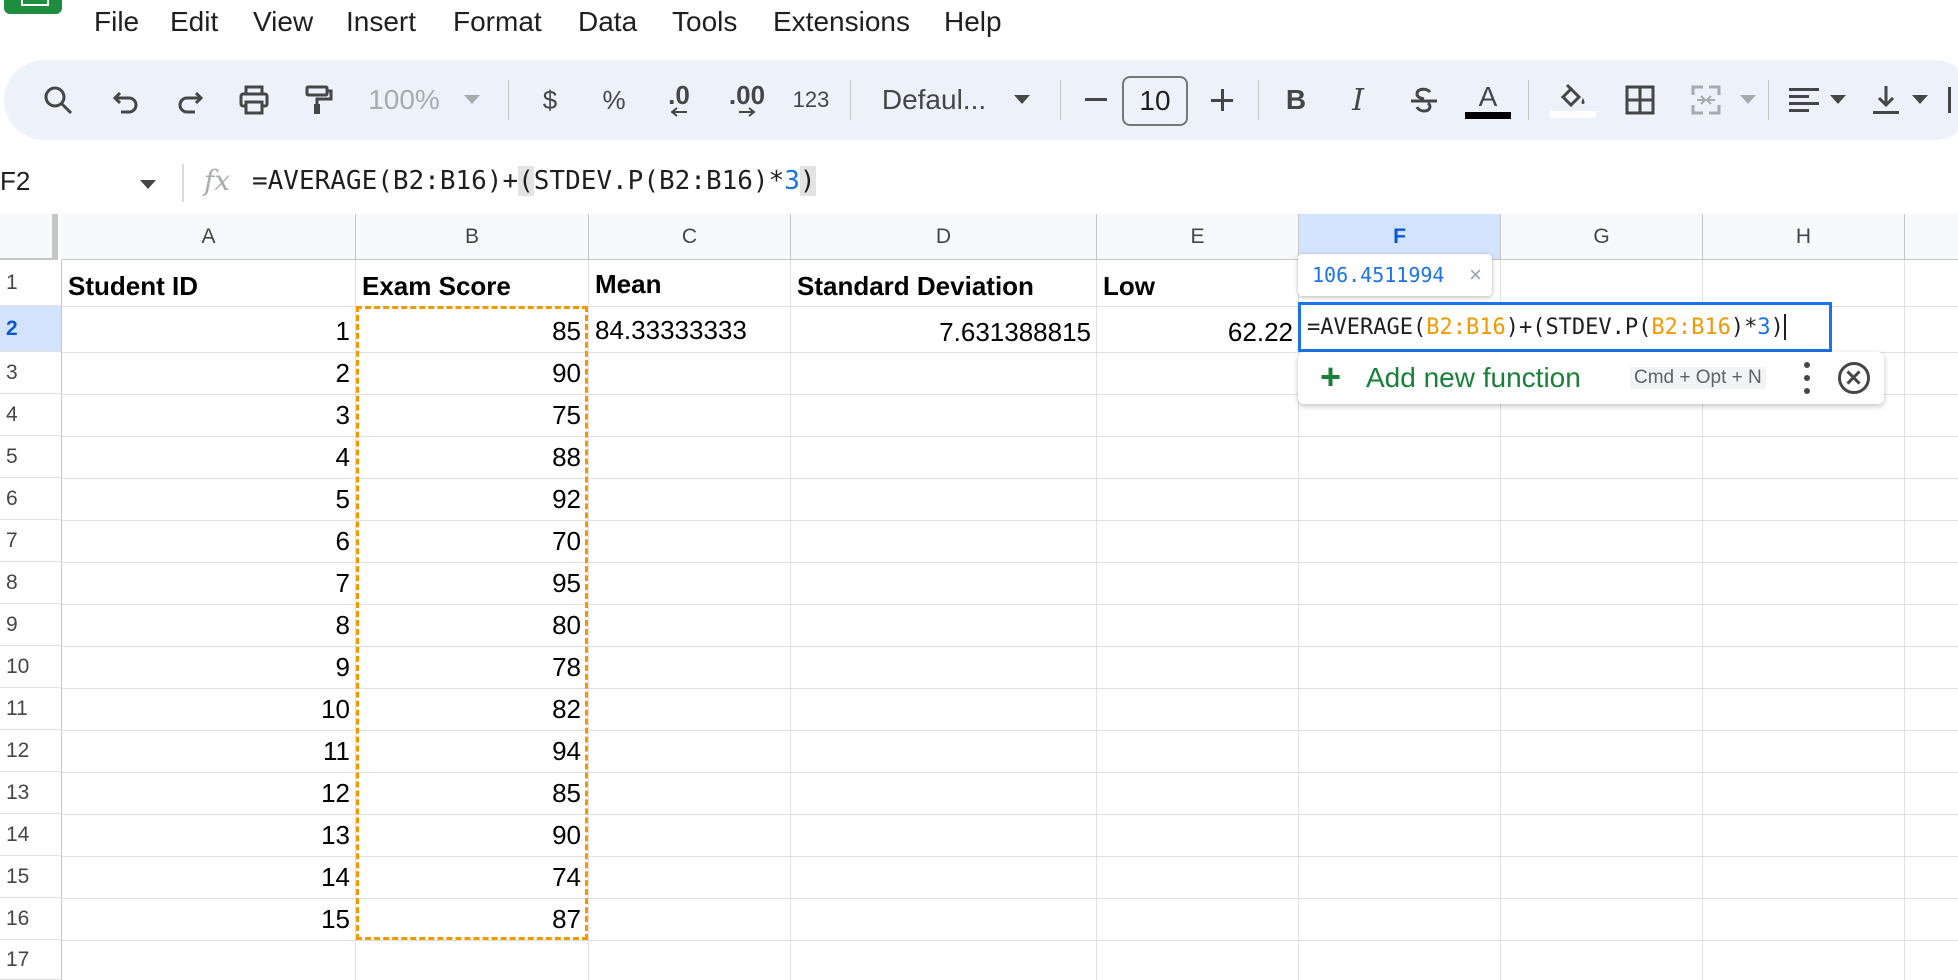 The height and width of the screenshot is (980, 1958). What do you see at coordinates (1222, 100) in the screenshot?
I see `increase-font-size-icon` at bounding box center [1222, 100].